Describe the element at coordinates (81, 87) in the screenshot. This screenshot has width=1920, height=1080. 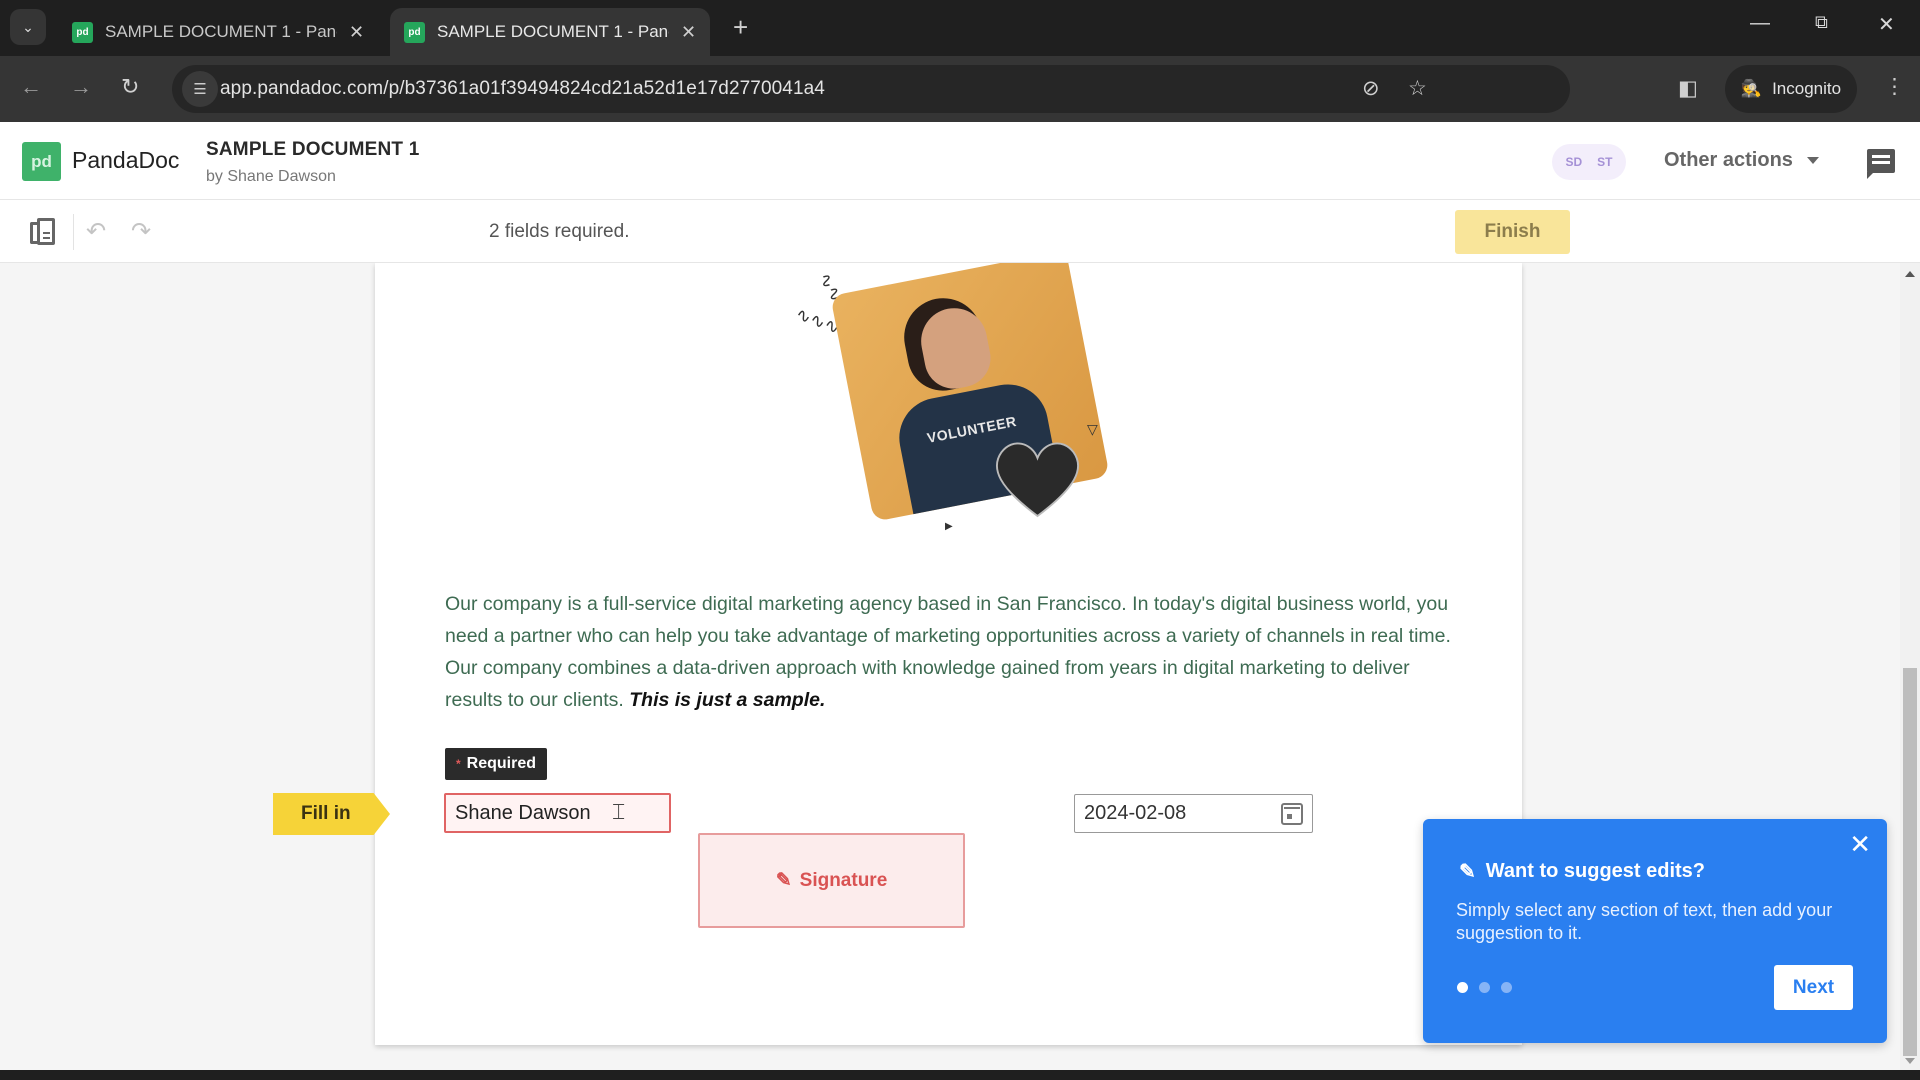
I see `forward-arrow-icon: →` at that location.